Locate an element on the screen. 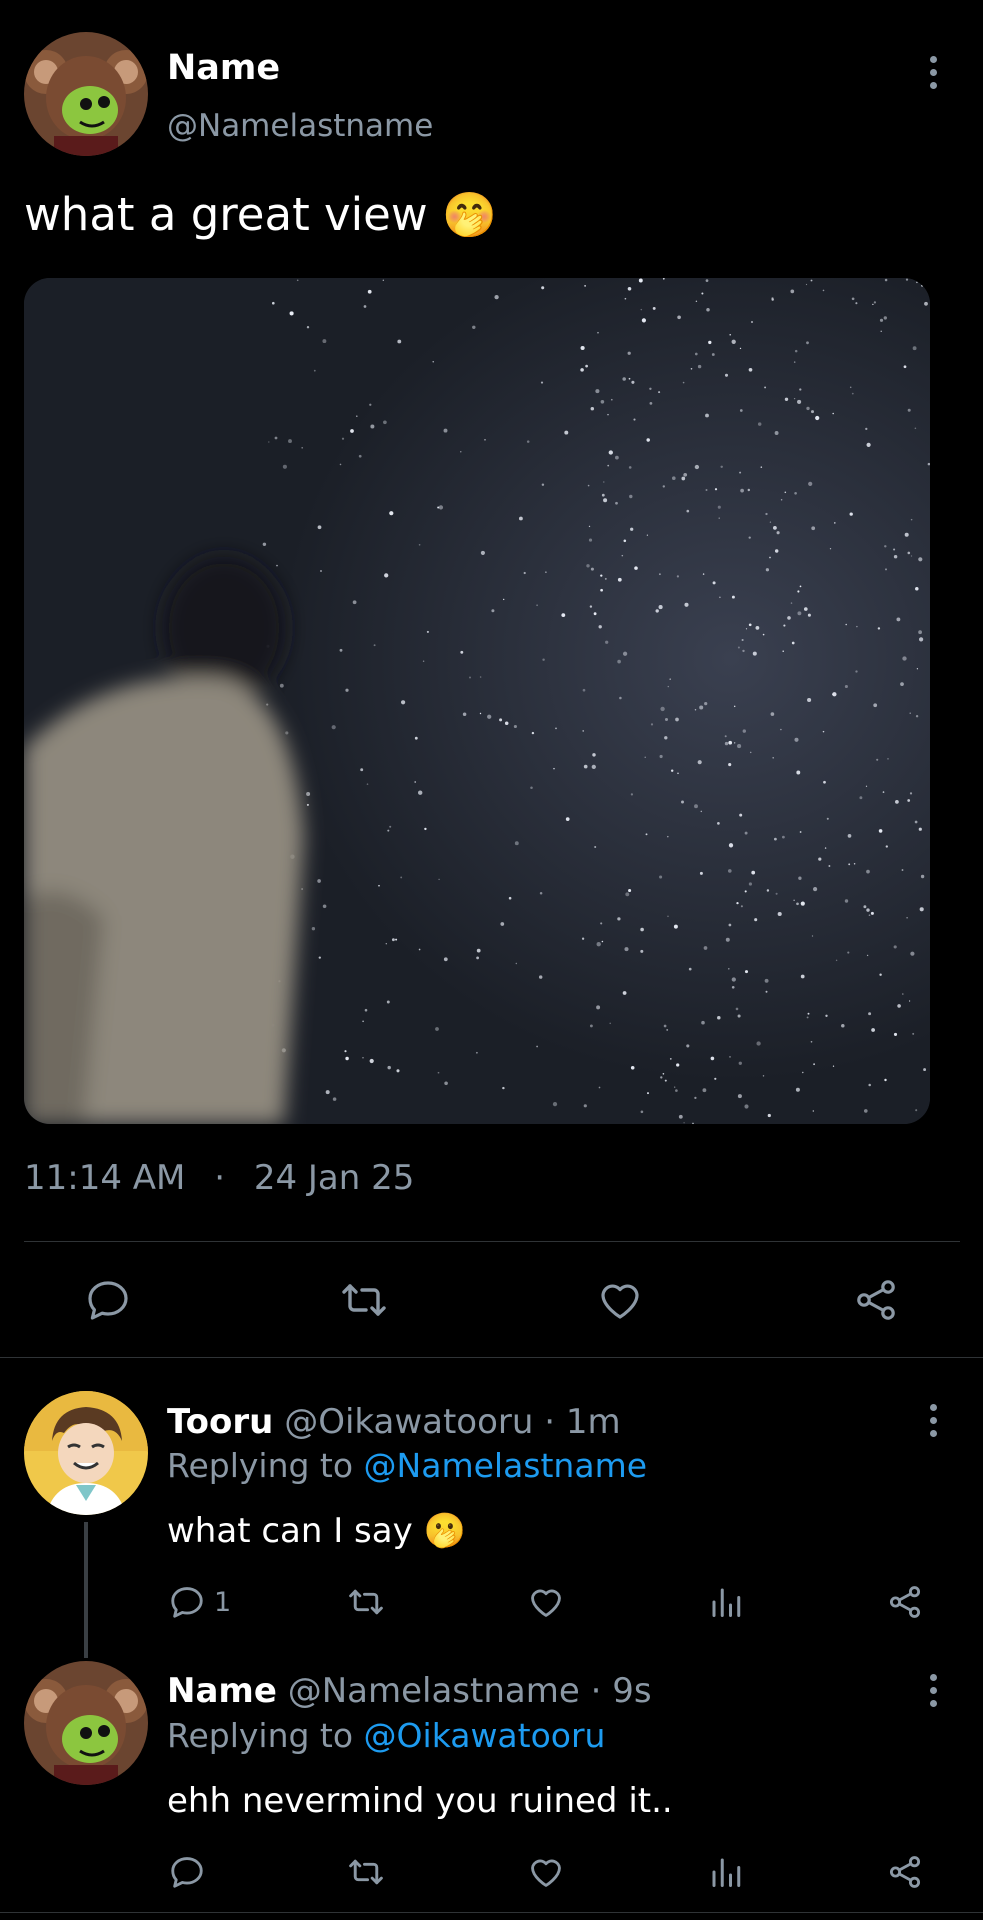 The image size is (983, 1920). reply-author-name: Tooru is located at coordinates (220, 1422).